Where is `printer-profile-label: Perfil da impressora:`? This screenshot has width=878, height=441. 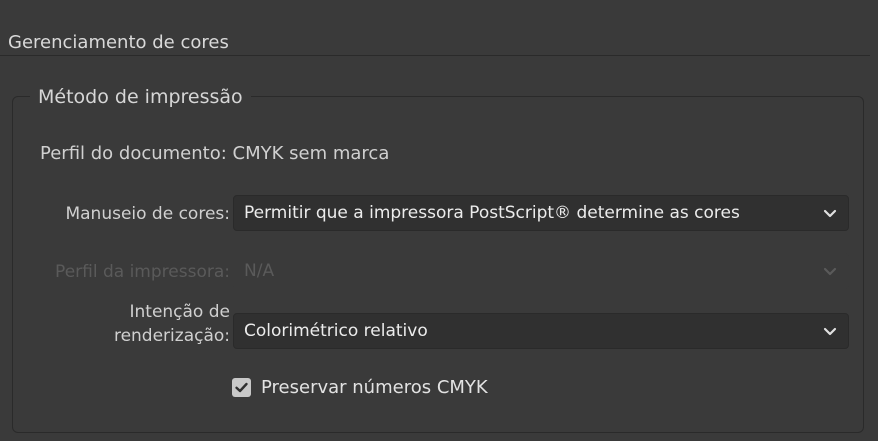 printer-profile-label: Perfil da impressora: is located at coordinates (142, 272).